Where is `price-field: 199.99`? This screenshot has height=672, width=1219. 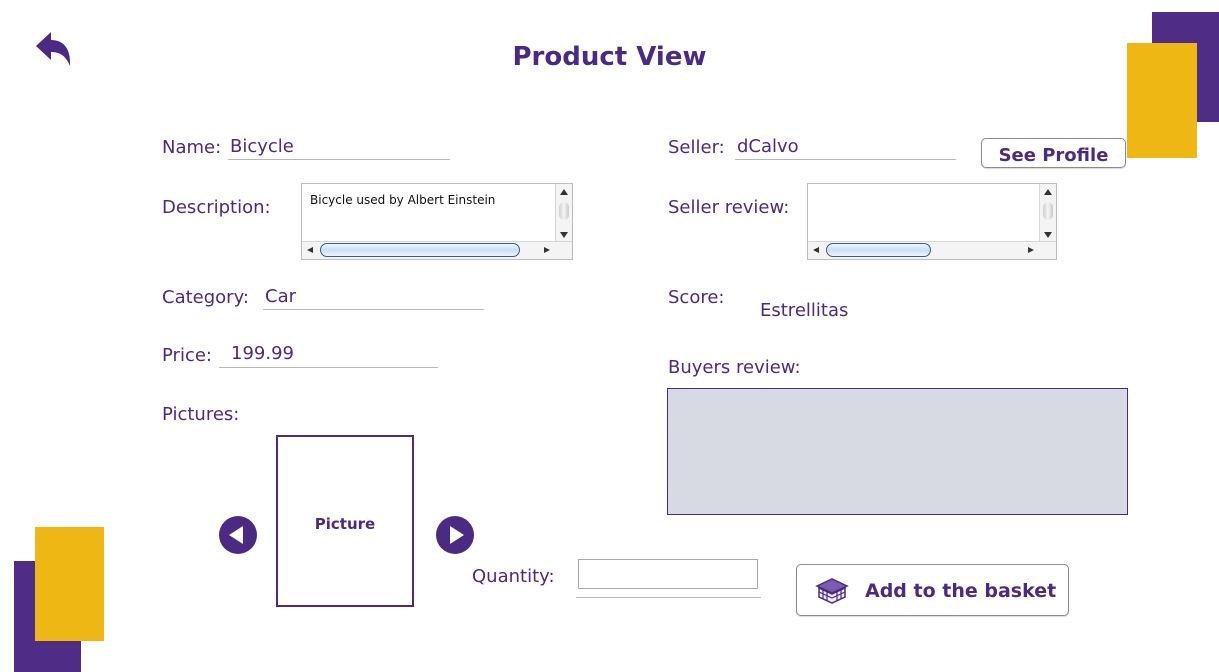 price-field: 199.99 is located at coordinates (262, 353).